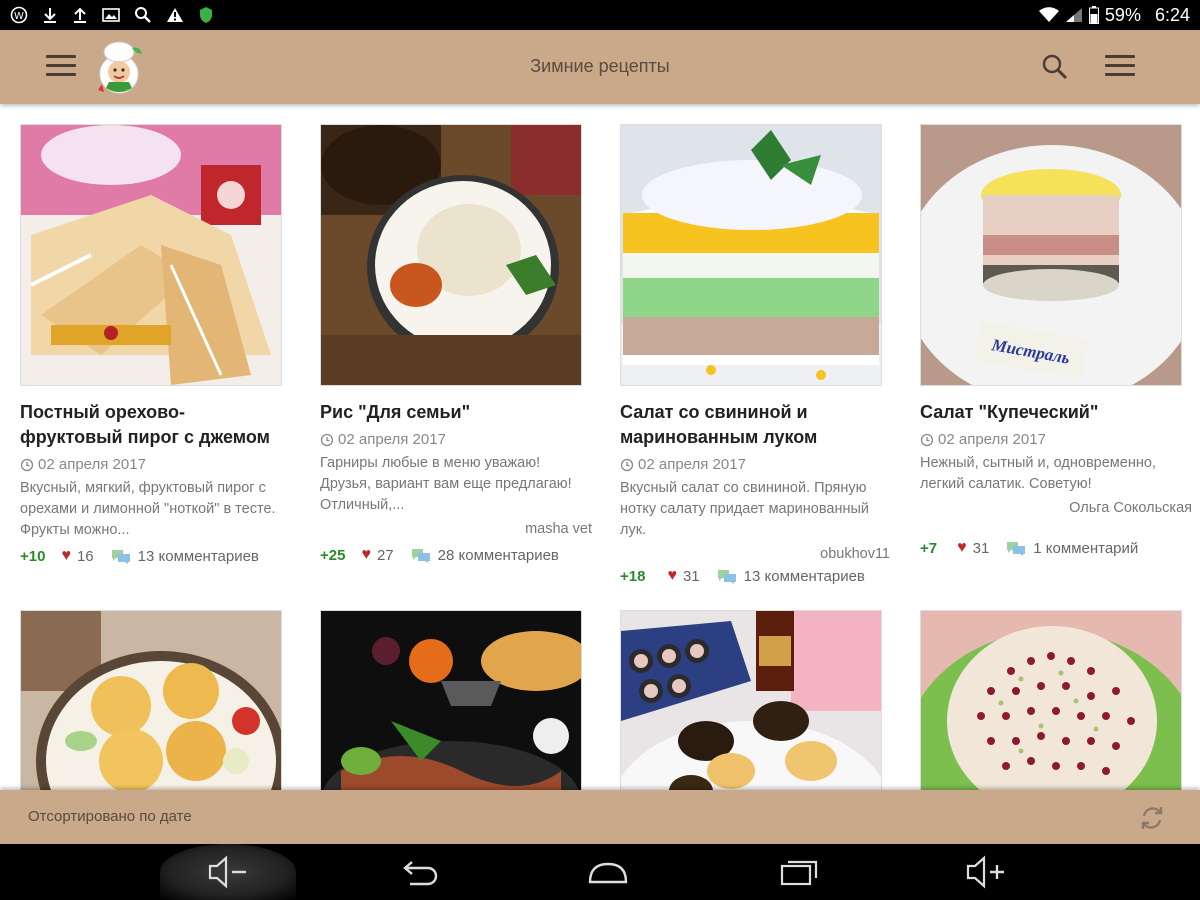 This screenshot has height=900, width=1200. I want to click on image-icon, so click(111, 15).